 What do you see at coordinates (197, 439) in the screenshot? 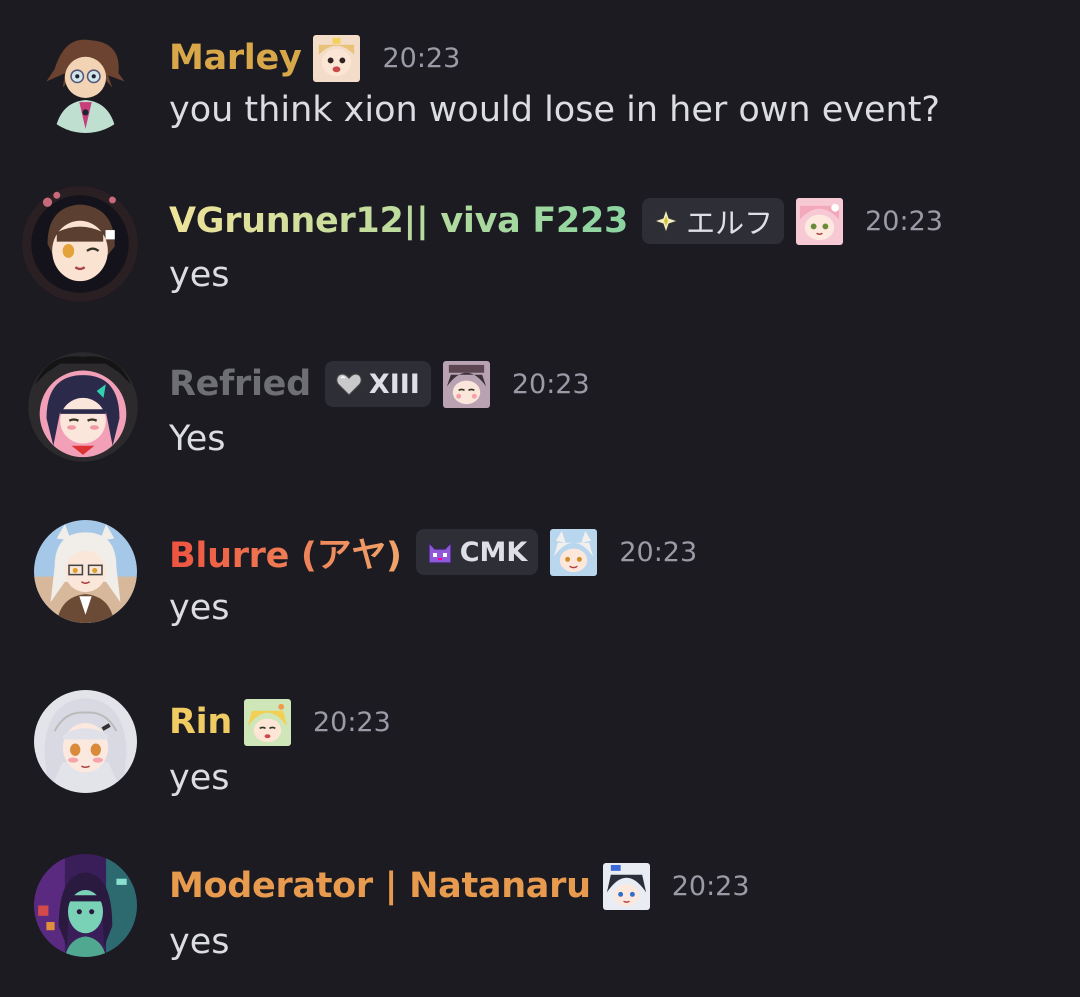
I see `message-text: Yes` at bounding box center [197, 439].